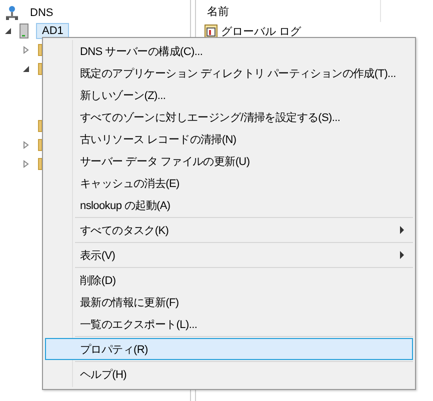 This screenshot has height=401, width=433. I want to click on log-icon, so click(212, 31).